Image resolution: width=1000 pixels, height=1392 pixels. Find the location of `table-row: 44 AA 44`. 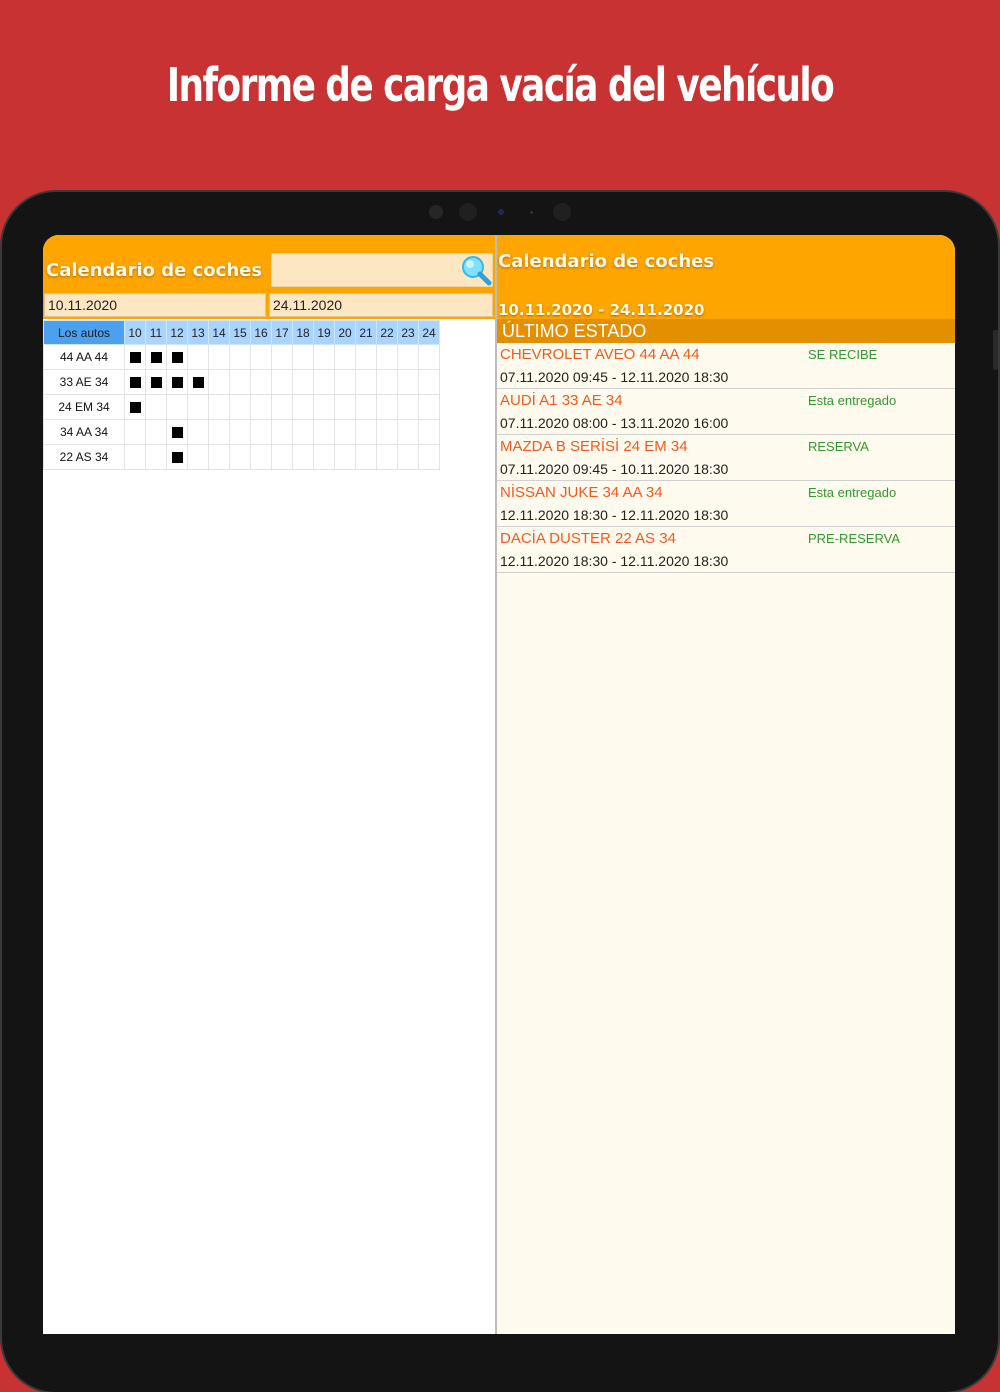

table-row: 44 AA 44 is located at coordinates (241, 357).